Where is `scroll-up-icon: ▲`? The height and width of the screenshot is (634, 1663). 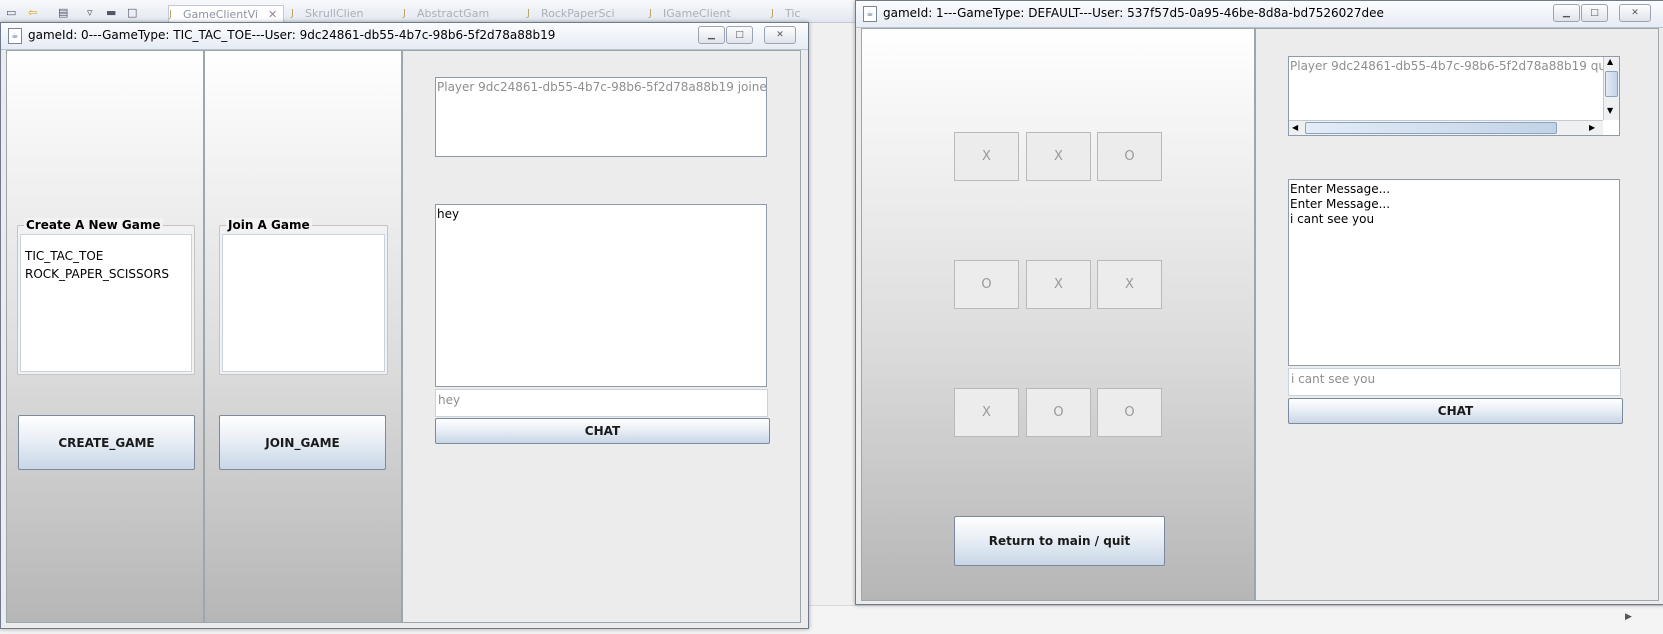
scroll-up-icon: ▲ is located at coordinates (1610, 61).